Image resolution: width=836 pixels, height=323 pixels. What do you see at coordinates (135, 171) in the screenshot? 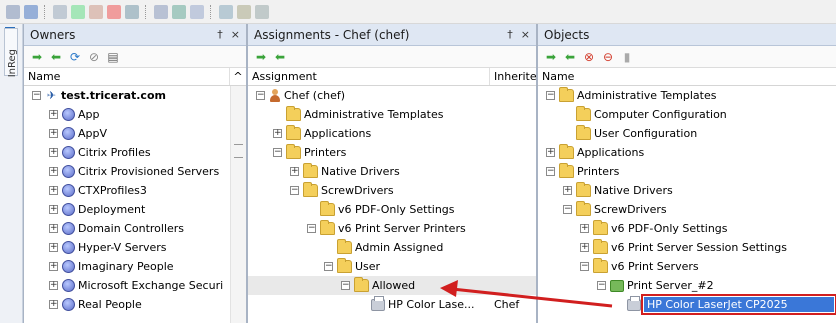
I see `tree-node: + Citrix Provisioned Servers` at bounding box center [135, 171].